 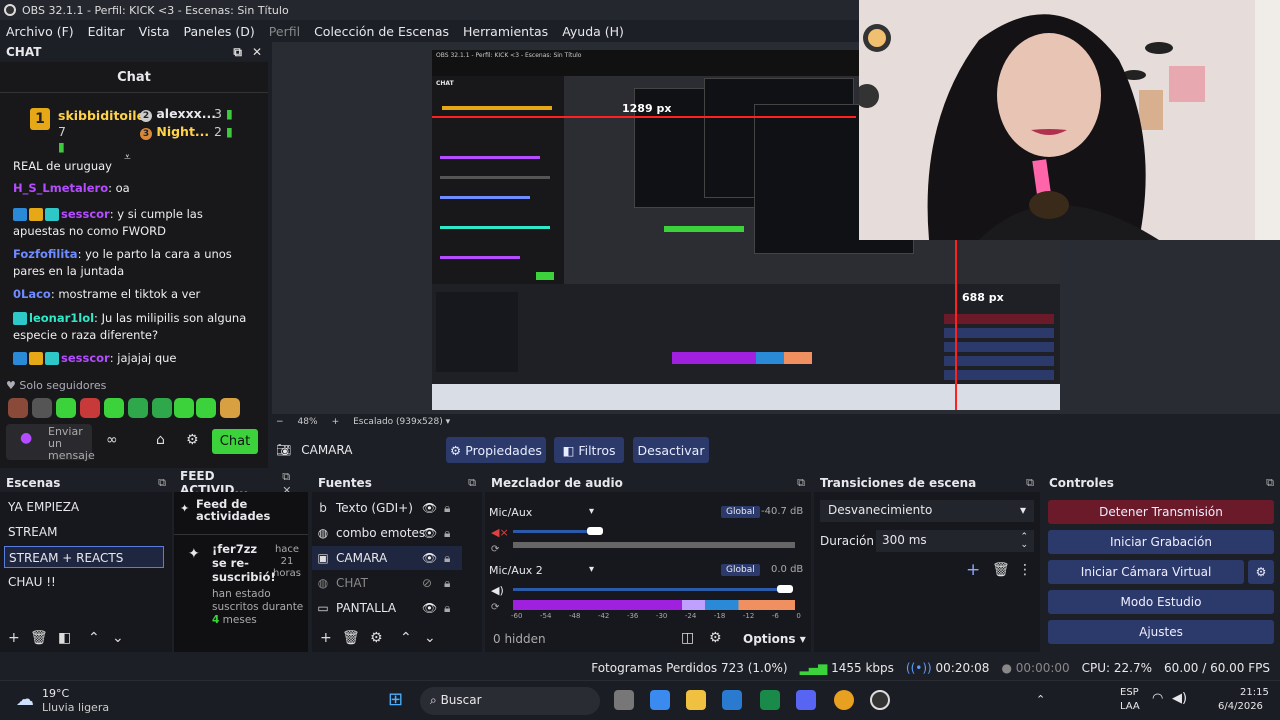 I want to click on zoom-level: 48%, so click(x=308, y=422).